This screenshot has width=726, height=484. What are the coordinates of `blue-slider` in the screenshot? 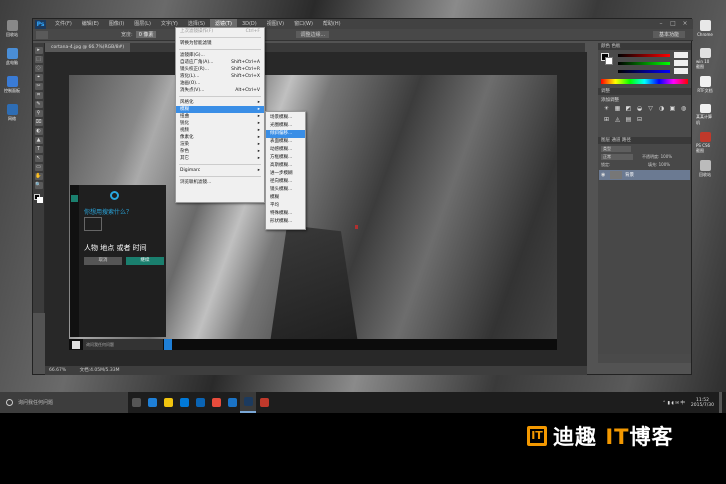 It's located at (644, 71).